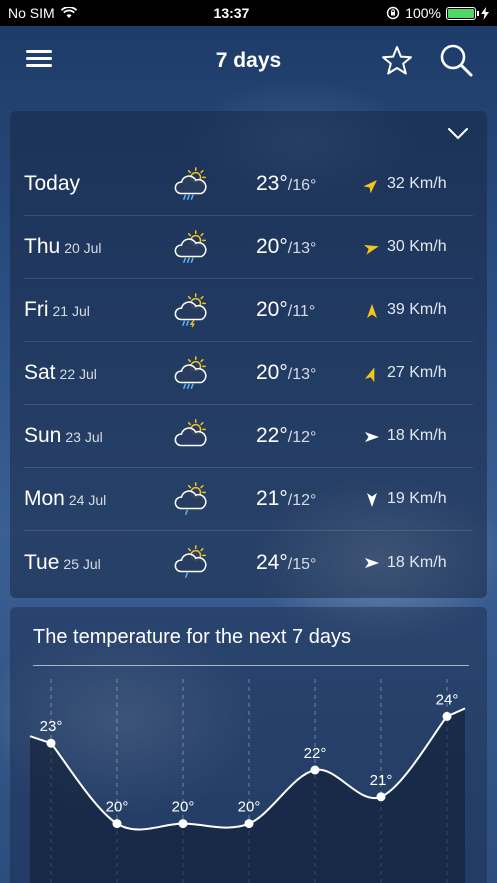  I want to click on wind-speed: 32 Km/h, so click(417, 183).